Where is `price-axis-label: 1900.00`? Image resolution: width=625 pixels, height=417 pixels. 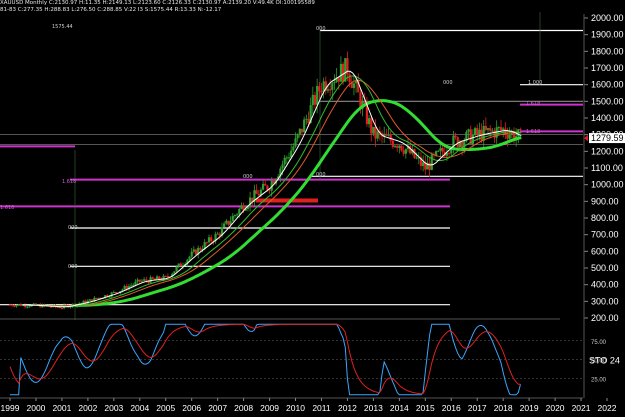 price-axis-label: 1900.00 is located at coordinates (607, 35).